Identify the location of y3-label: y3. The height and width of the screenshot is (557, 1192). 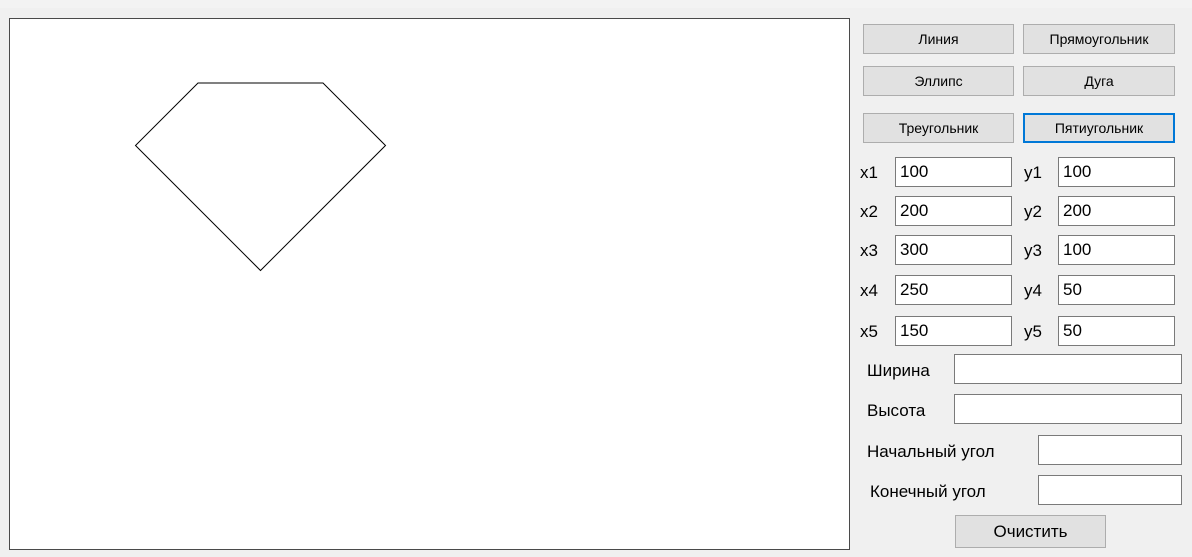
(1033, 250).